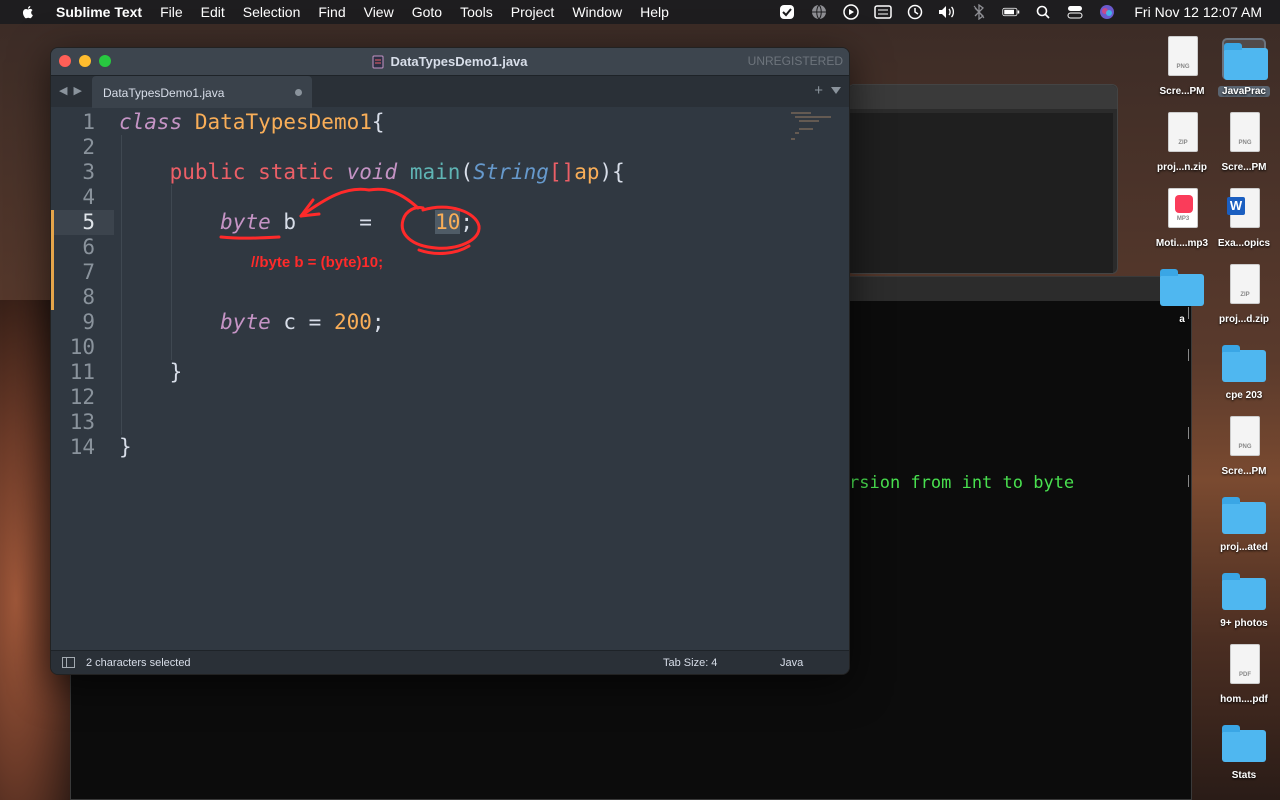 The height and width of the screenshot is (800, 1280). What do you see at coordinates (533, 12) in the screenshot?
I see `menu-project: Project` at bounding box center [533, 12].